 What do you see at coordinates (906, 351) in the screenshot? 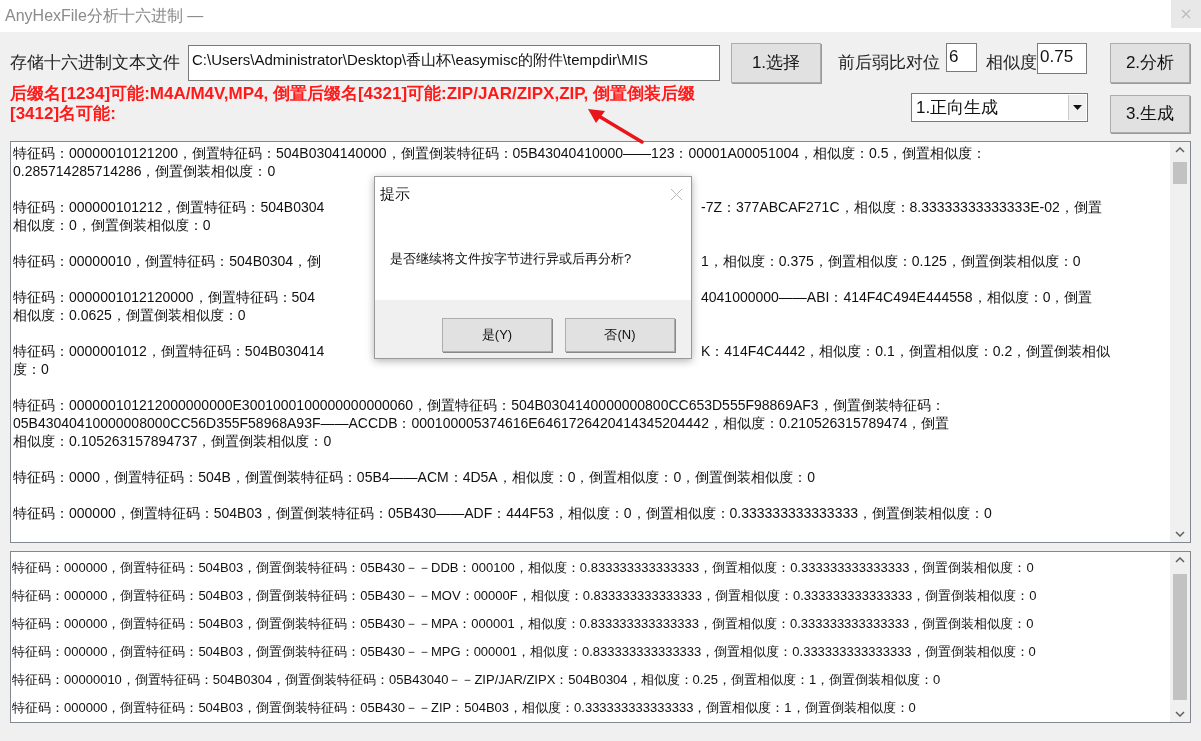
I see `log-text: K：414F4C4442，相似度：0.1，倒置相似度：0.2，倒置倒装相似` at bounding box center [906, 351].